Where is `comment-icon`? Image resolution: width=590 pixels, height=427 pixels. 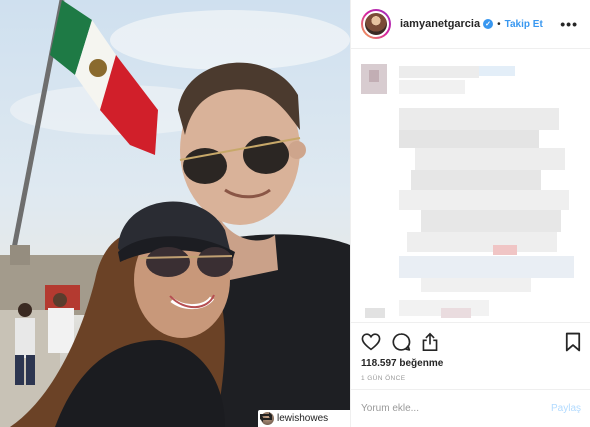 comment-icon is located at coordinates (401, 342).